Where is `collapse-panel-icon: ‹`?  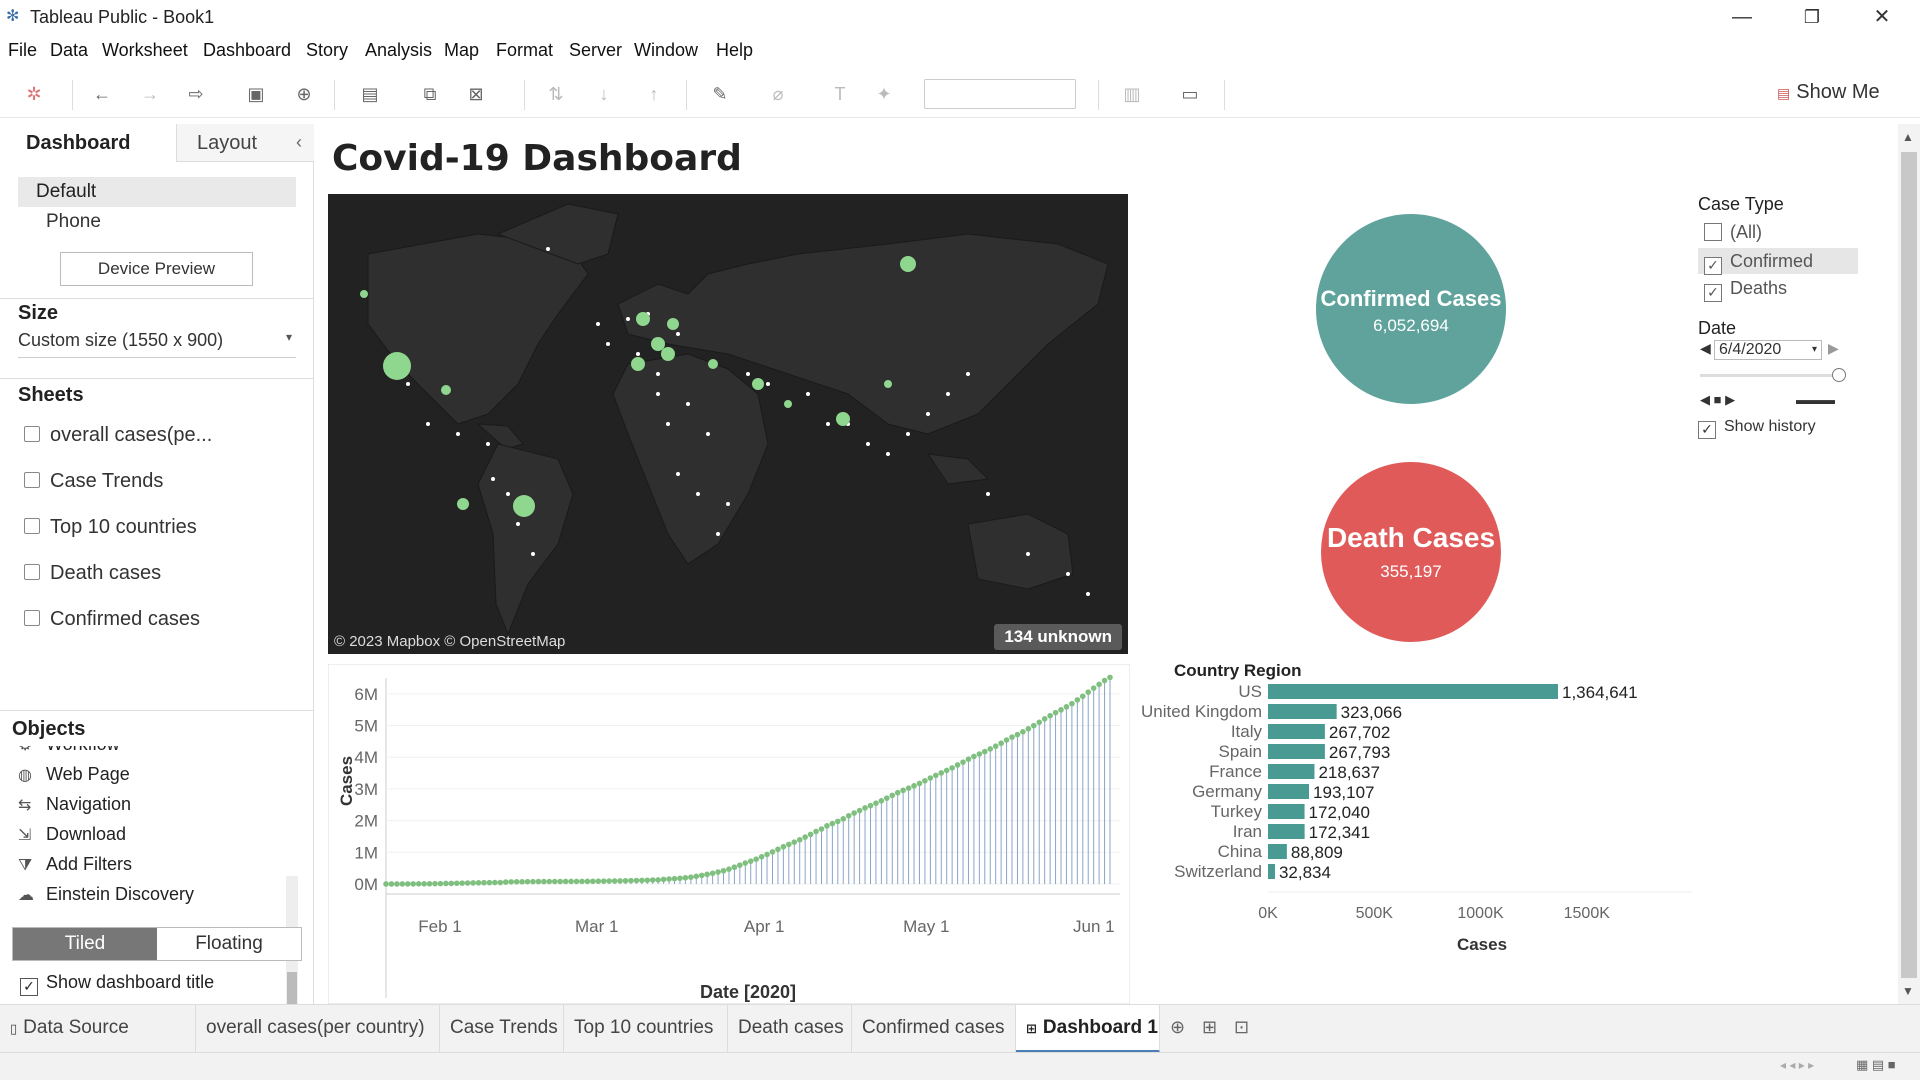
collapse-panel-icon: ‹ is located at coordinates (299, 142).